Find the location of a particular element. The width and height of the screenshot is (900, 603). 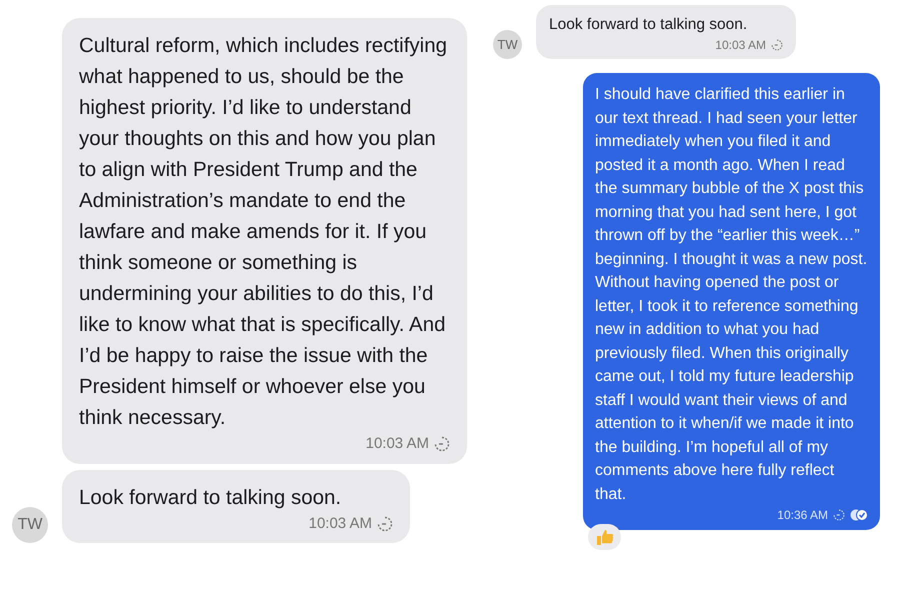

thumbs-up-reaction is located at coordinates (604, 537).